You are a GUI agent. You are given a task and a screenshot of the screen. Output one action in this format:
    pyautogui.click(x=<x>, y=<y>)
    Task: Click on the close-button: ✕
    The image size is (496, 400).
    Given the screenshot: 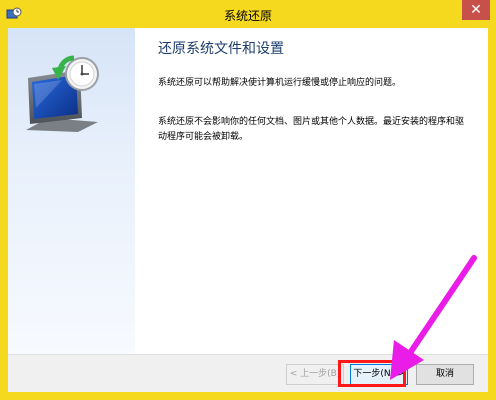 What is the action you would take?
    pyautogui.click(x=476, y=10)
    